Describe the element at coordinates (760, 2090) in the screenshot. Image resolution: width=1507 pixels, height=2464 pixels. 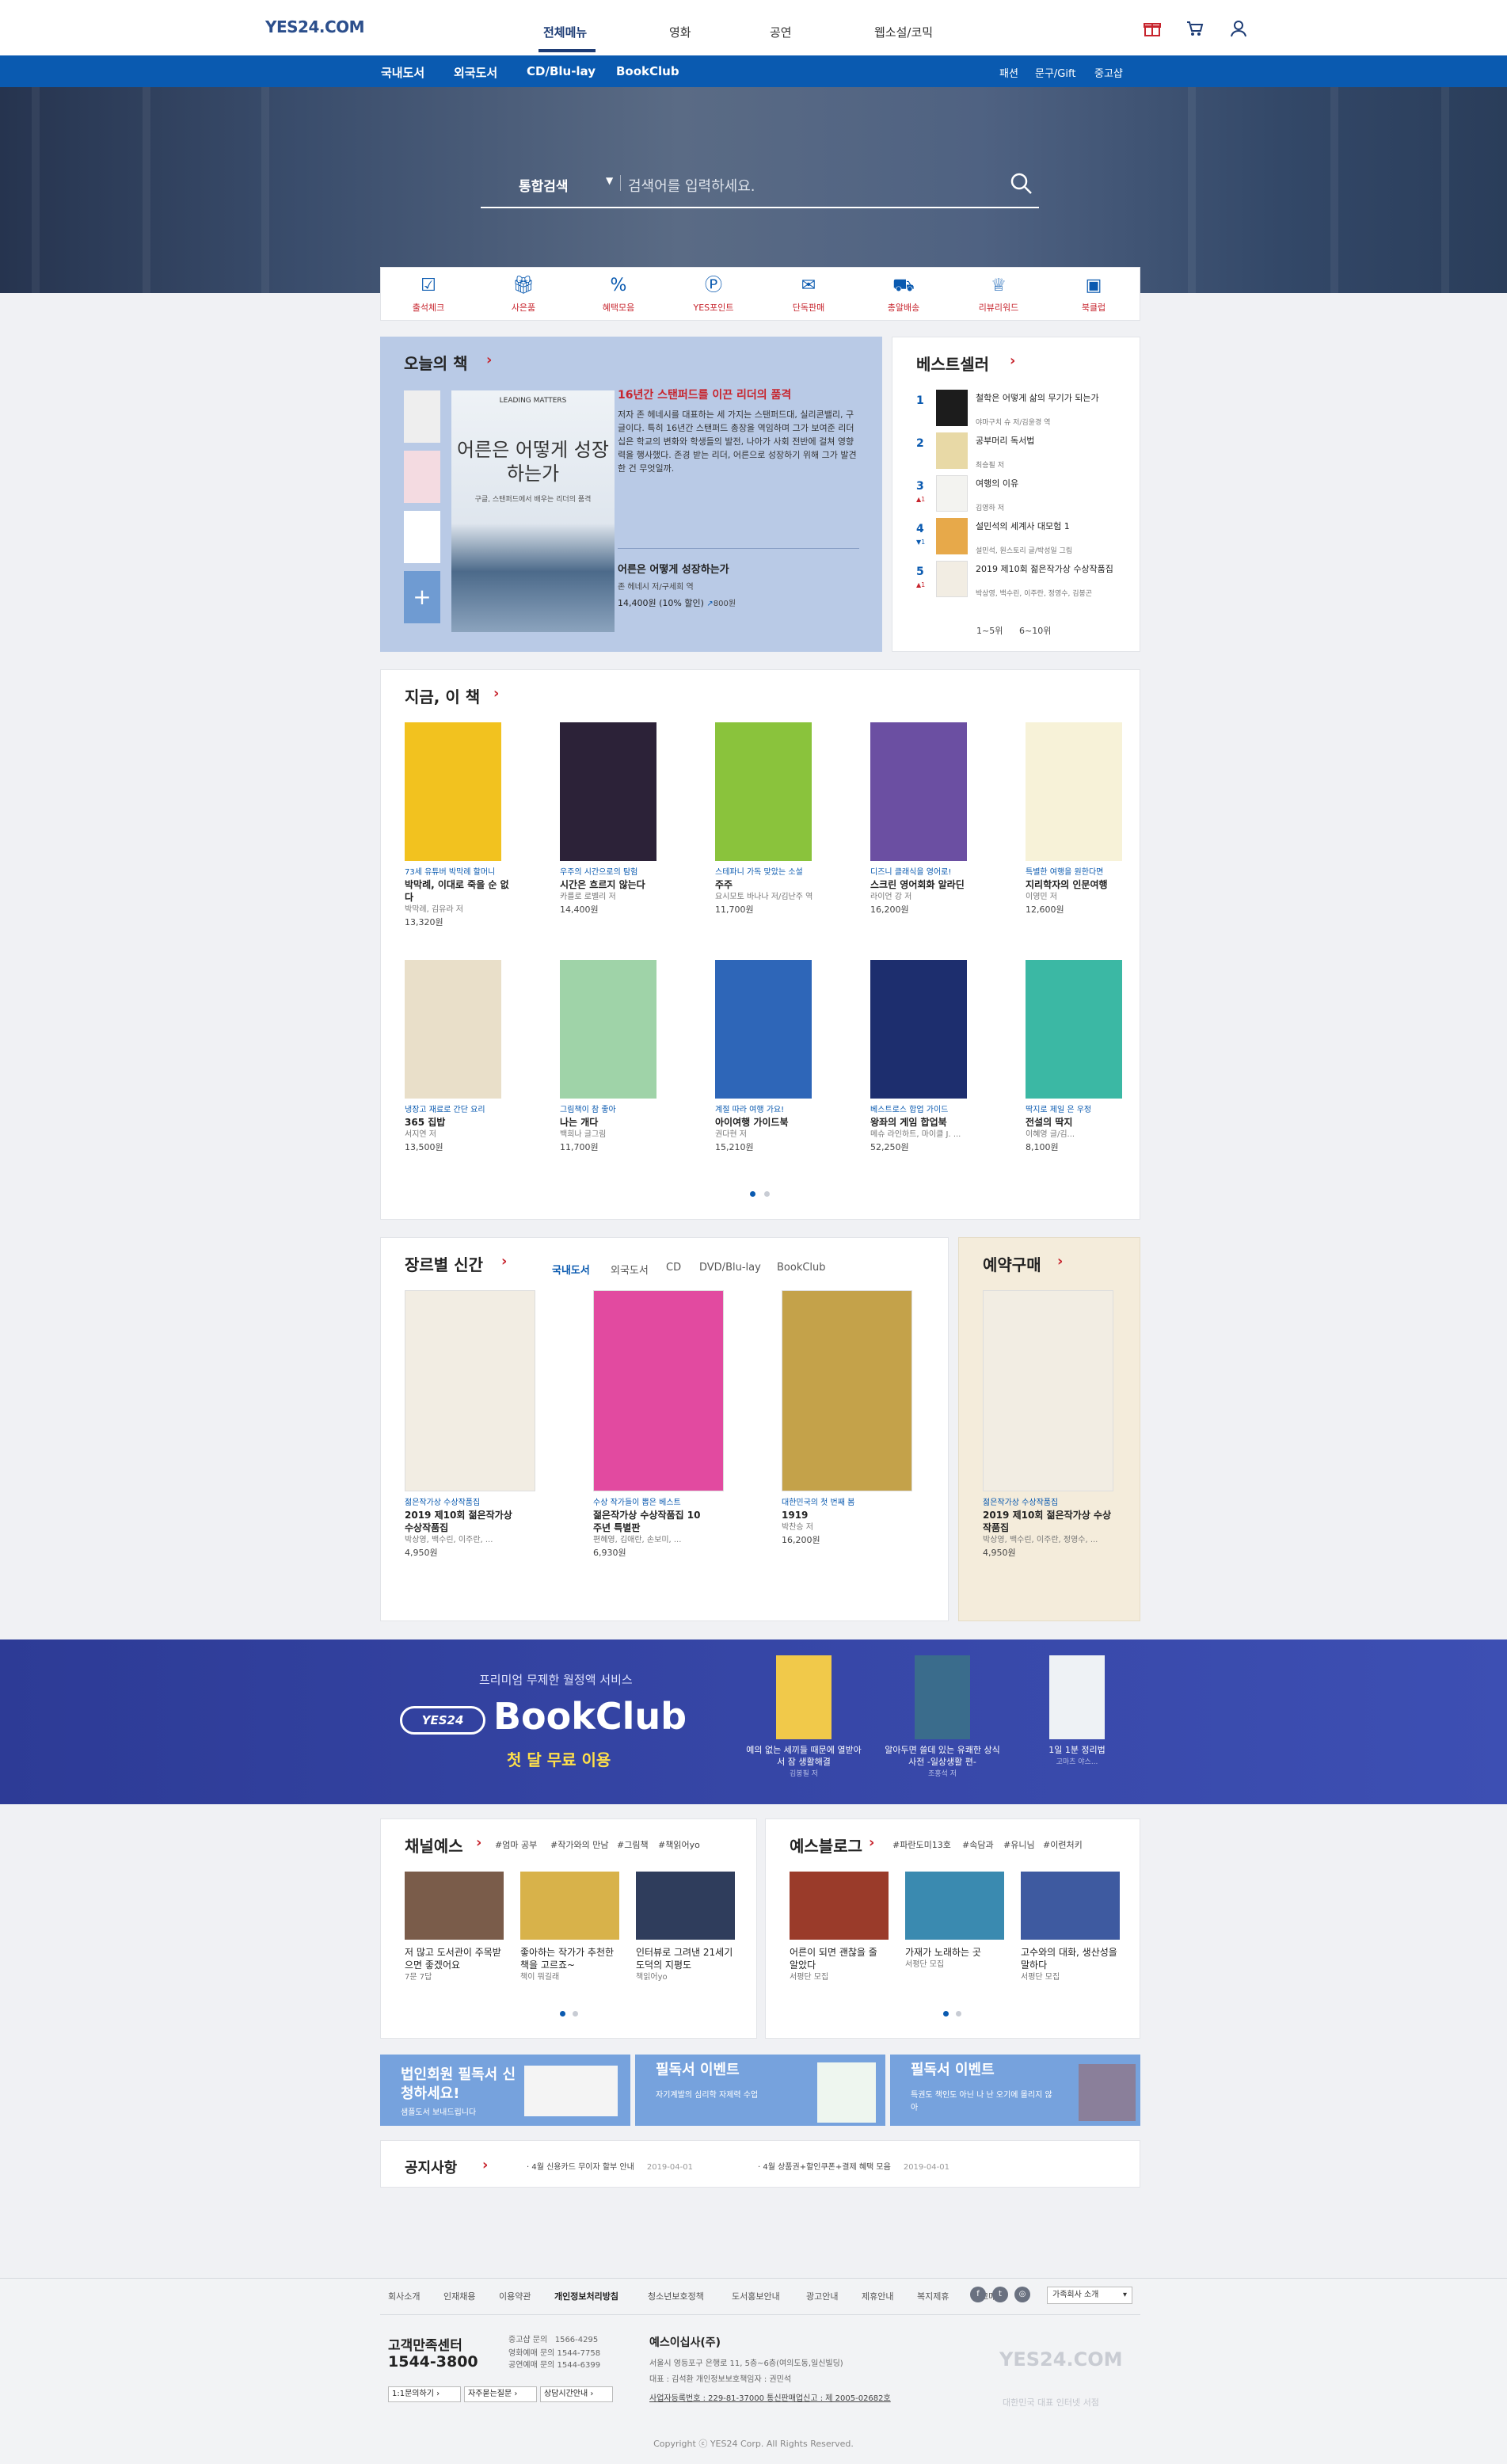
I see `promo-event-1: 필독서 이벤트 자기계발의 심리학 자제력 수업` at that location.